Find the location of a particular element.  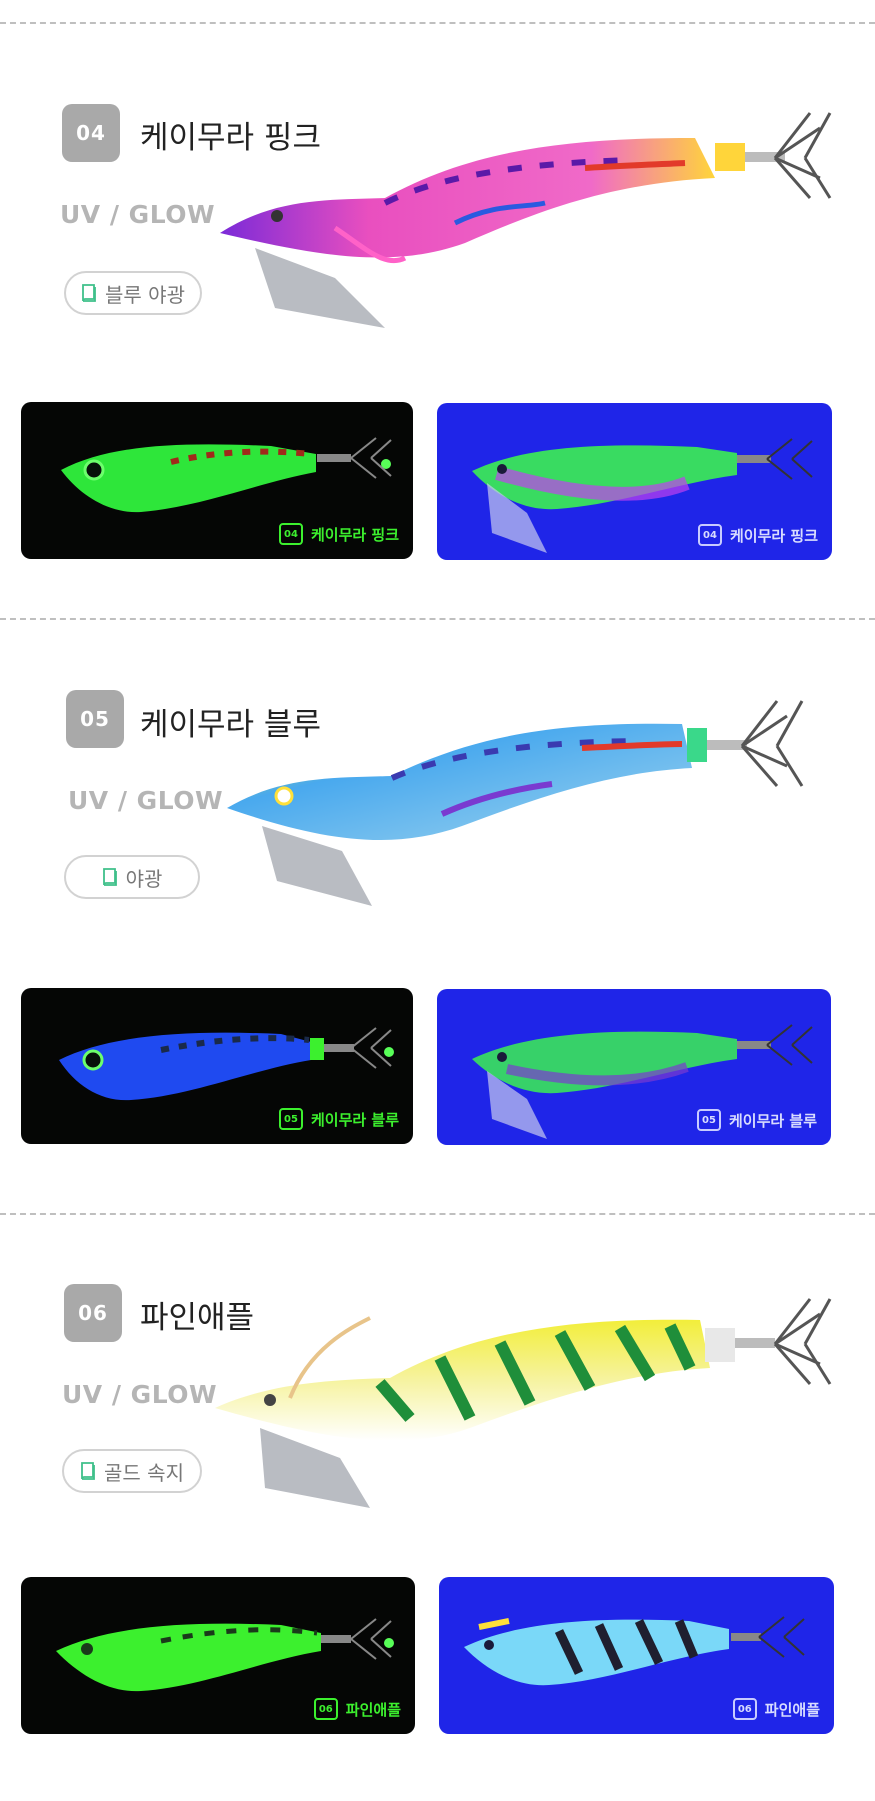

glow-photo-caption: 06 파인애플 is located at coordinates (357, 1709).